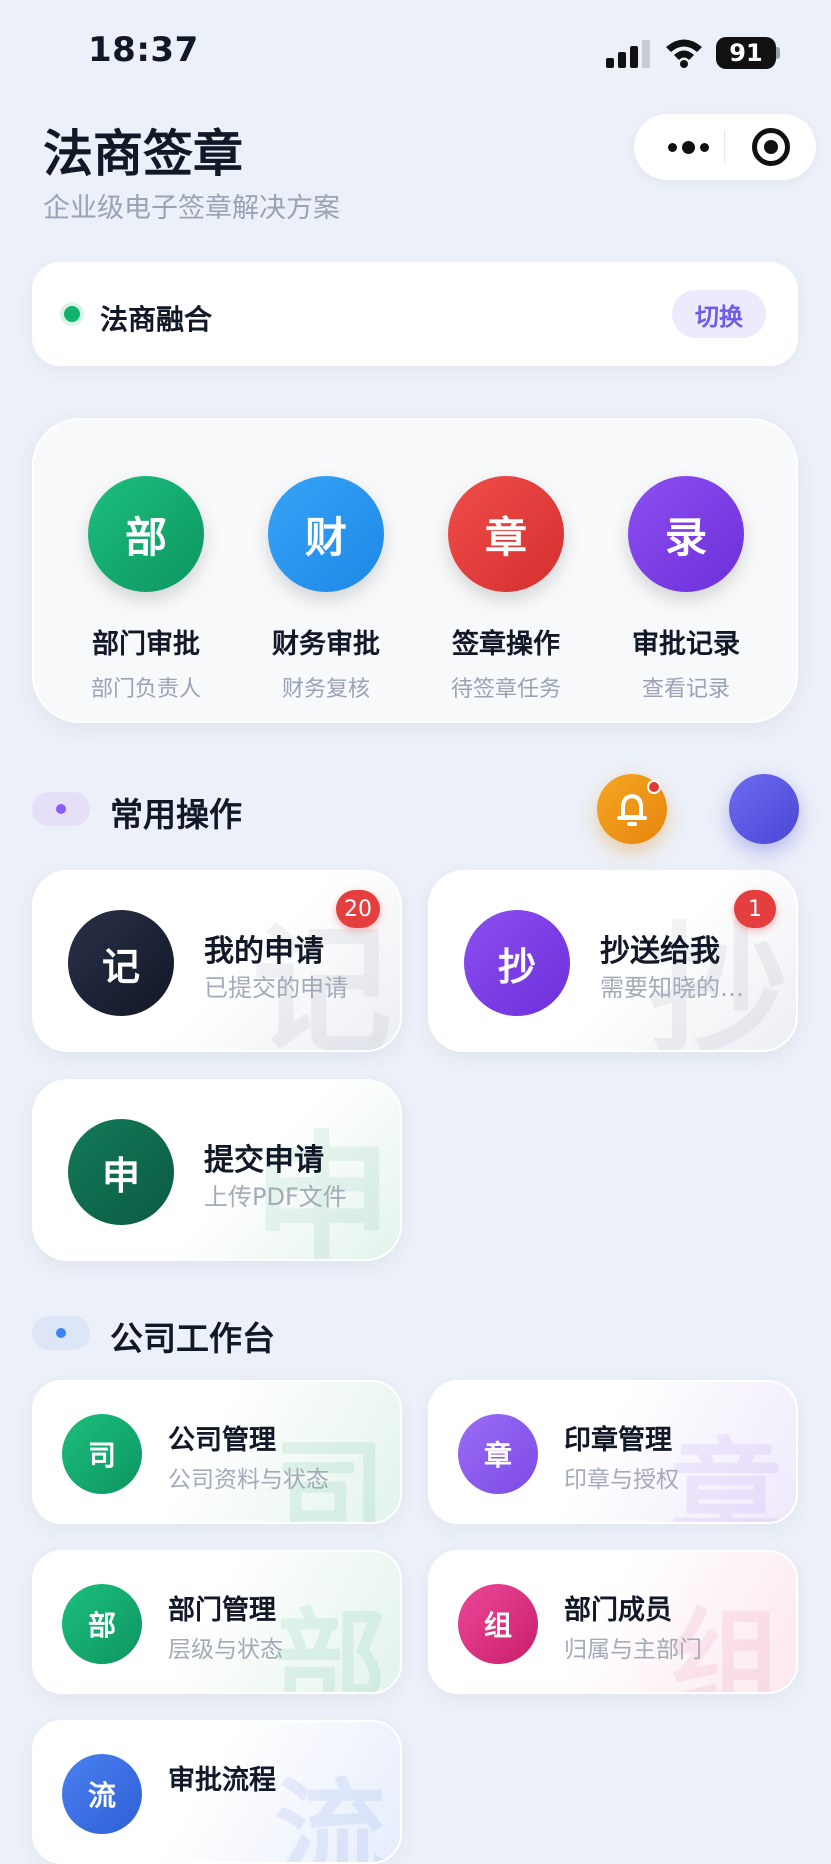 This screenshot has height=1864, width=831. Describe the element at coordinates (222, 1610) in the screenshot. I see `ws-title: 部门管理` at that location.